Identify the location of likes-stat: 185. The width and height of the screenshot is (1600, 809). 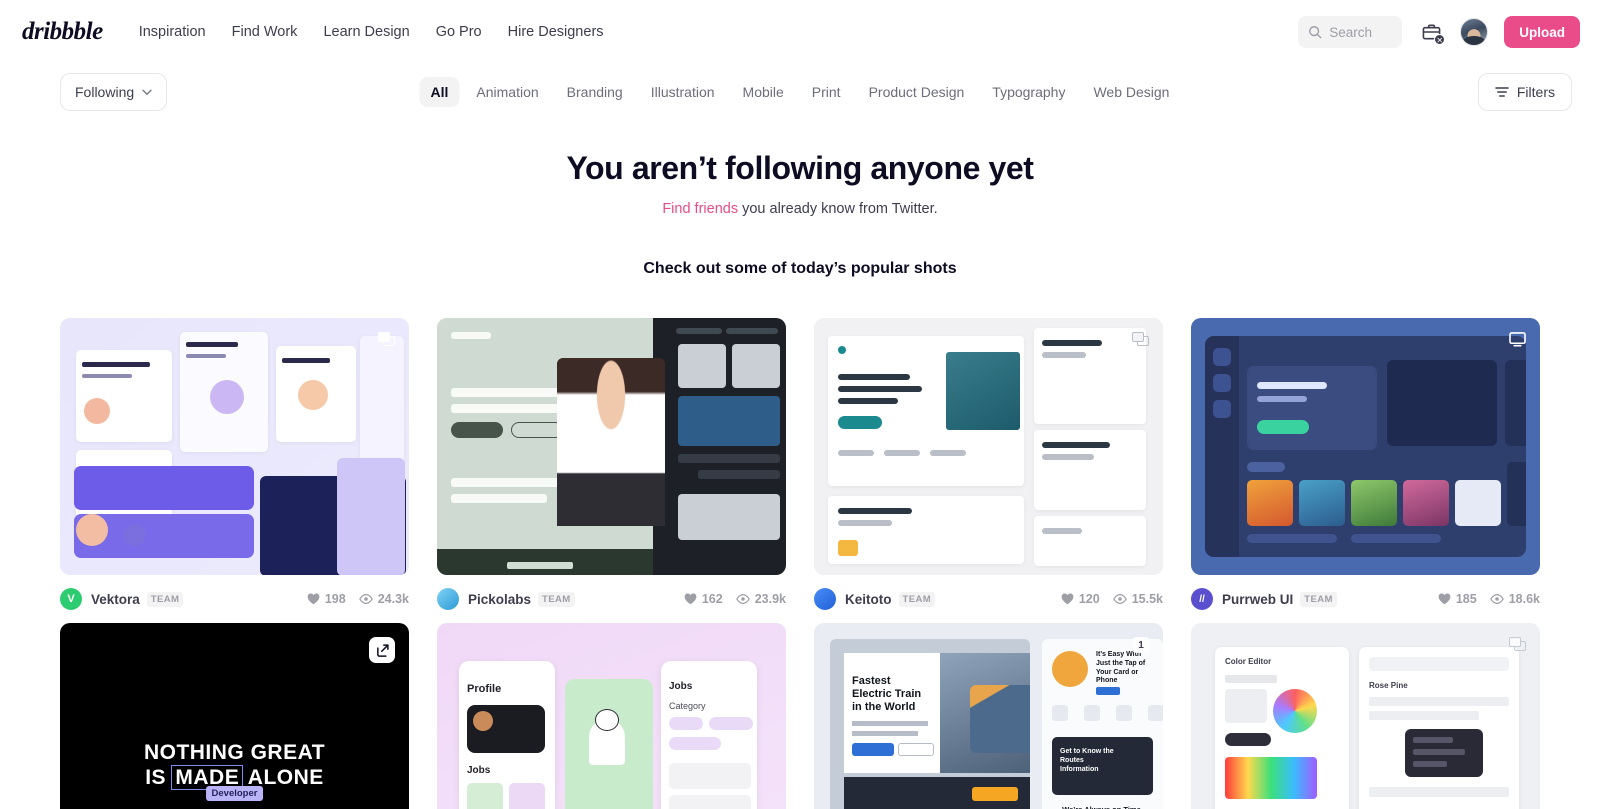
(1457, 599).